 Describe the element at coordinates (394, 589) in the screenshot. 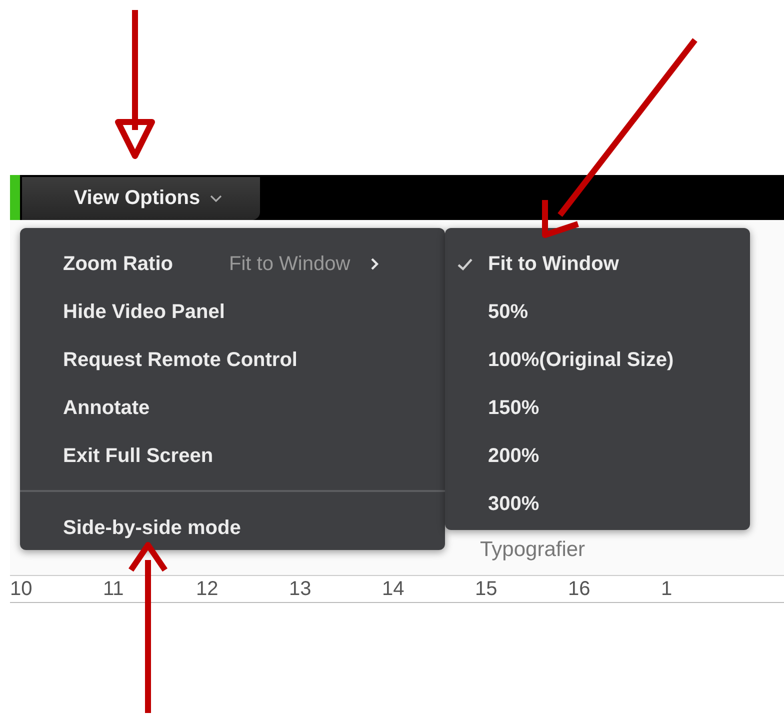

I see `ruler-number: 14` at that location.